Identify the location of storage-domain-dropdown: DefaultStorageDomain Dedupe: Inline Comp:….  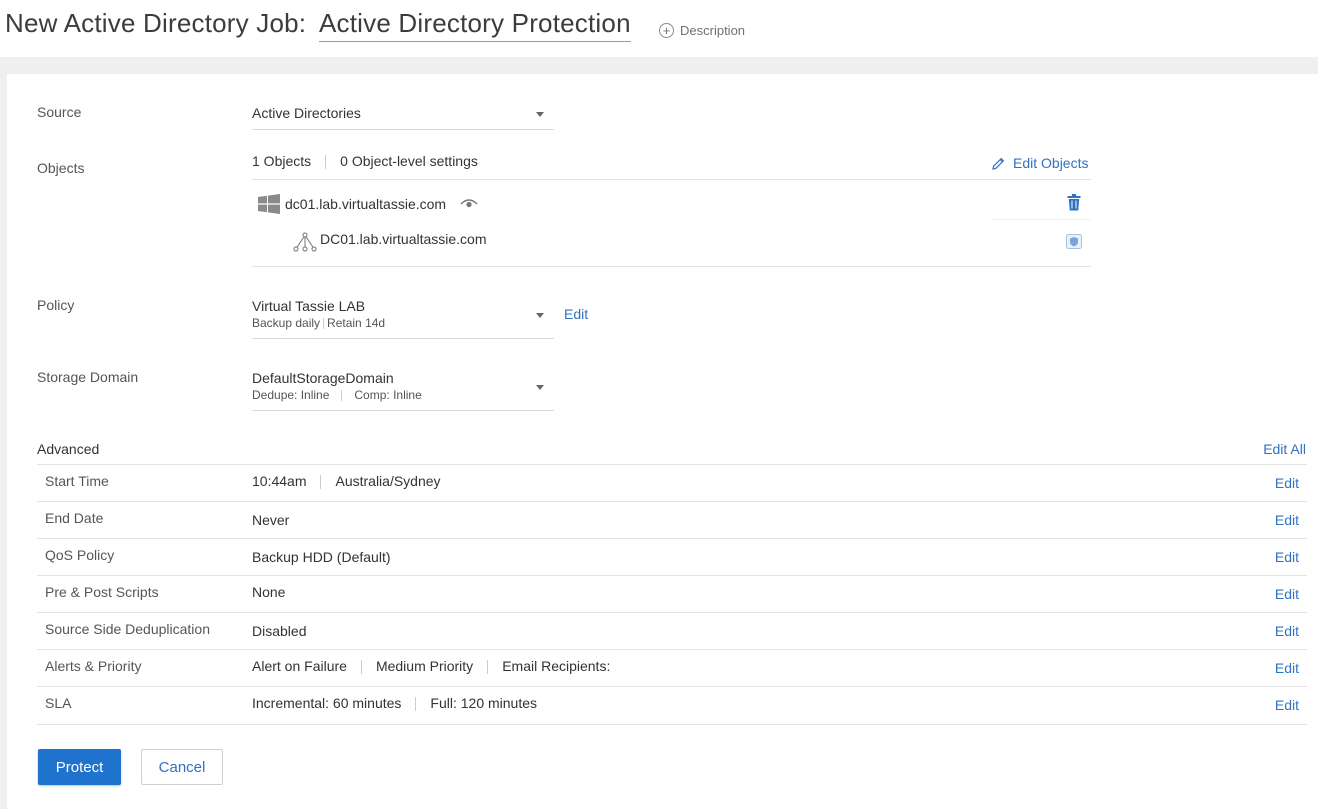
(403, 386).